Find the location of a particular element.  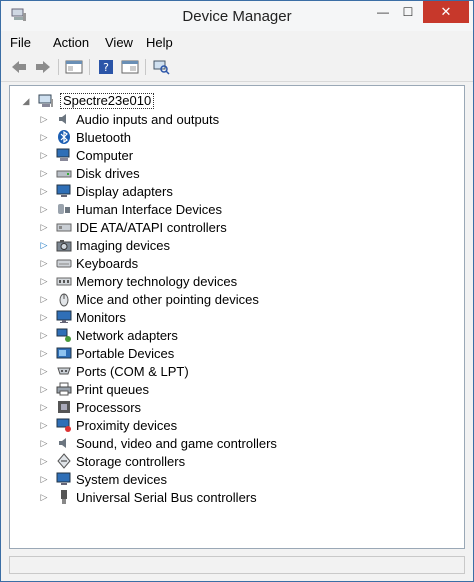

tree-root: ◢ Spectre23e010 is located at coordinates (87, 101).